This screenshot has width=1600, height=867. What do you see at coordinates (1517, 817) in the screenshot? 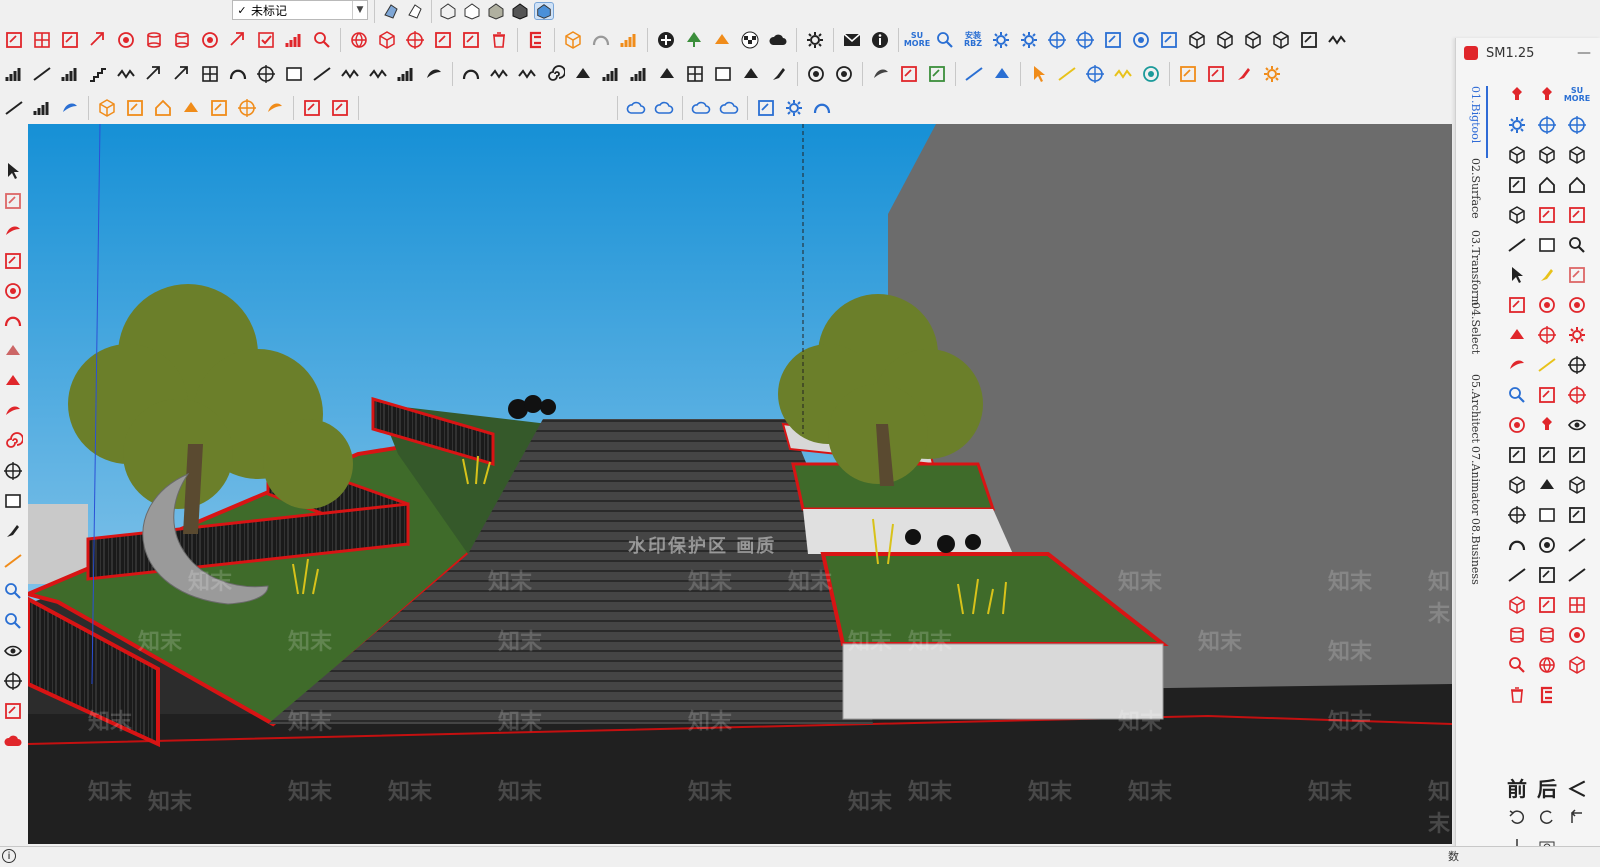
I see `undo-icon` at bounding box center [1517, 817].